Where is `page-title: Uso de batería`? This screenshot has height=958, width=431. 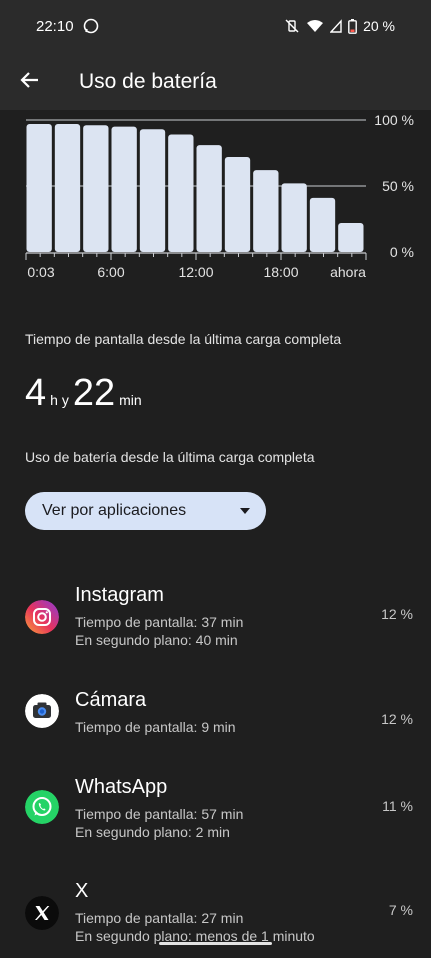
page-title: Uso de batería is located at coordinates (148, 81).